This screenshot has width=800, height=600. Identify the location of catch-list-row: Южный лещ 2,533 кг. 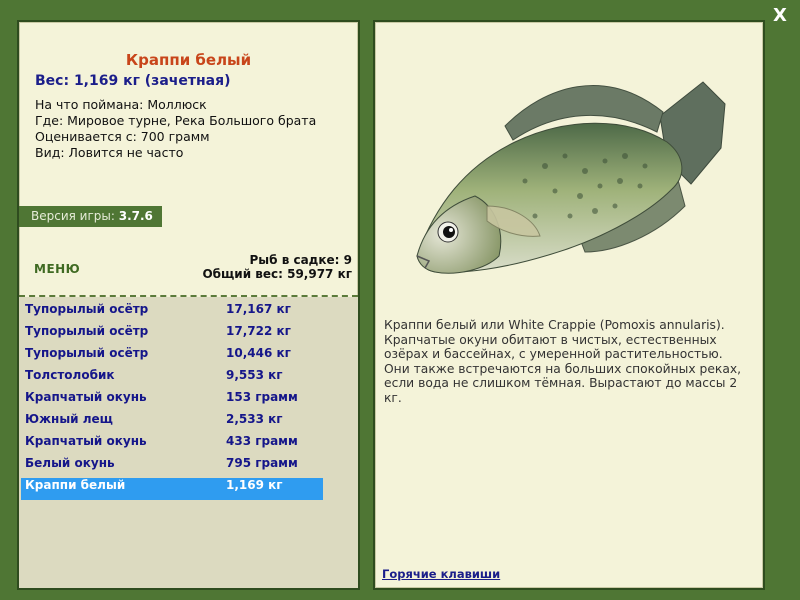
(172, 423).